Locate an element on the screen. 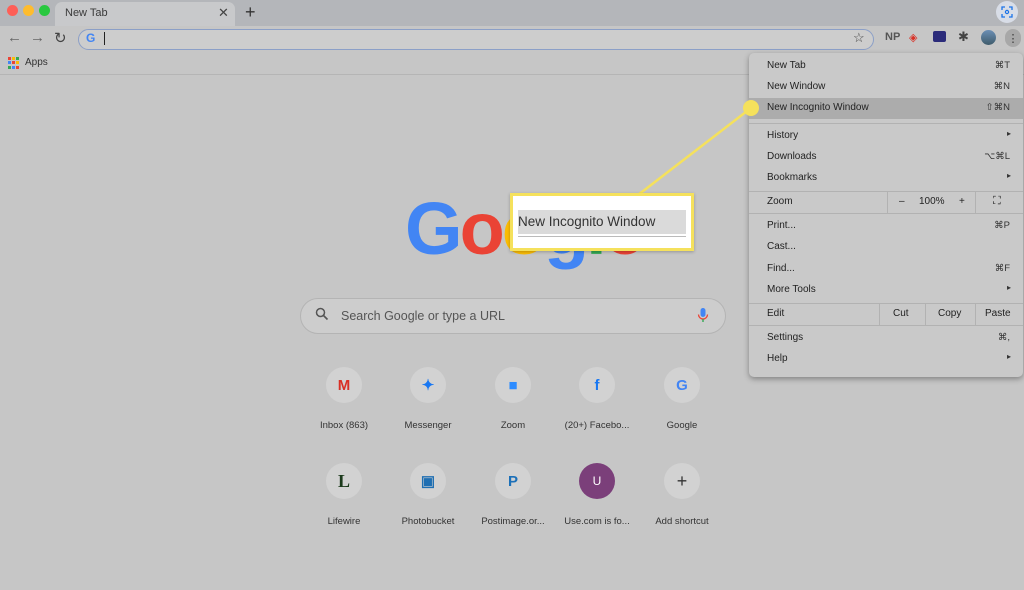 Image resolution: width=1024 pixels, height=590 pixels. callout-connector-line is located at coordinates (694, 151).